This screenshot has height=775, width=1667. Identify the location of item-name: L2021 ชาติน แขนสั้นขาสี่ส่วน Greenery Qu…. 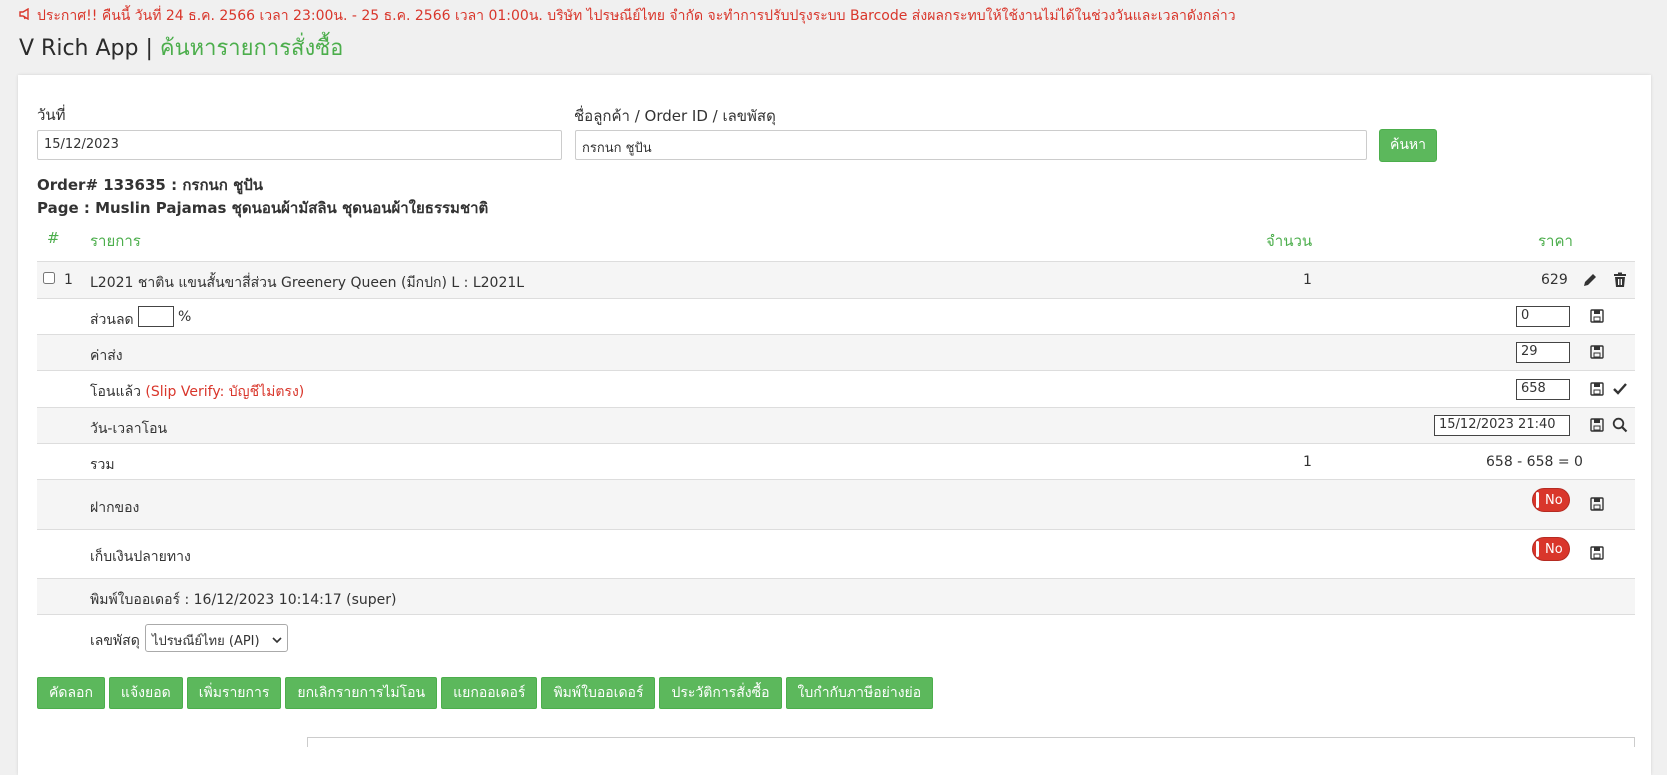
(307, 283).